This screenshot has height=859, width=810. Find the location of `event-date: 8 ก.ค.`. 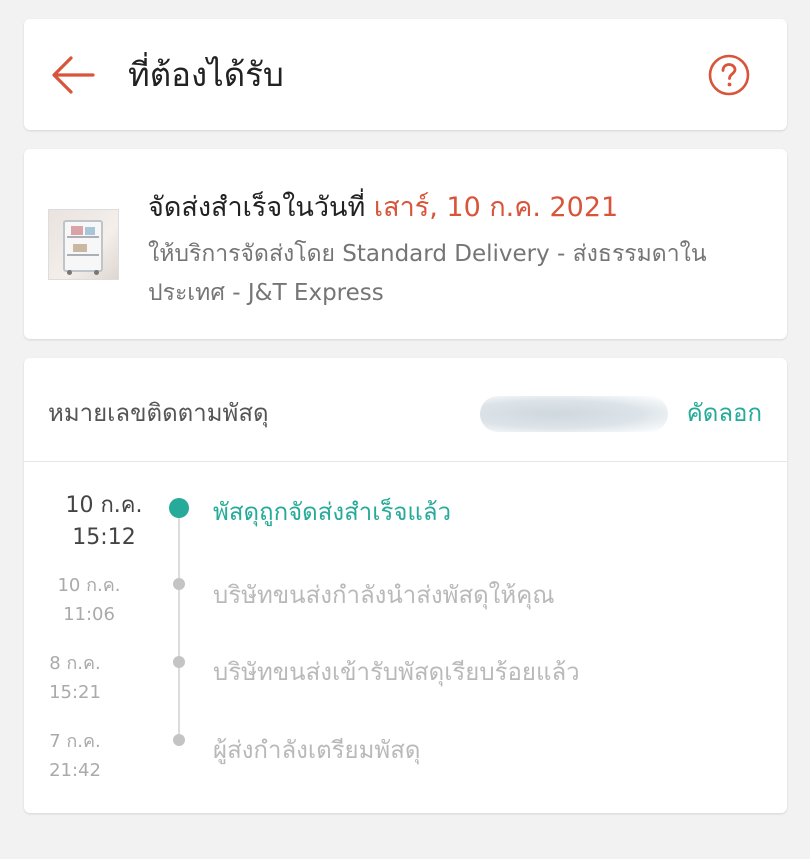

event-date: 8 ก.ค. is located at coordinates (75, 663).